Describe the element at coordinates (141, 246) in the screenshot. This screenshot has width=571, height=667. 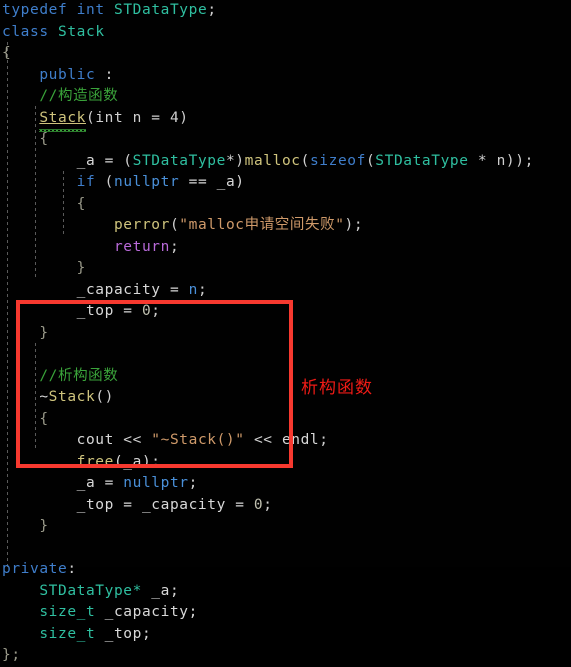
I see `token-keyword-return: return` at that location.